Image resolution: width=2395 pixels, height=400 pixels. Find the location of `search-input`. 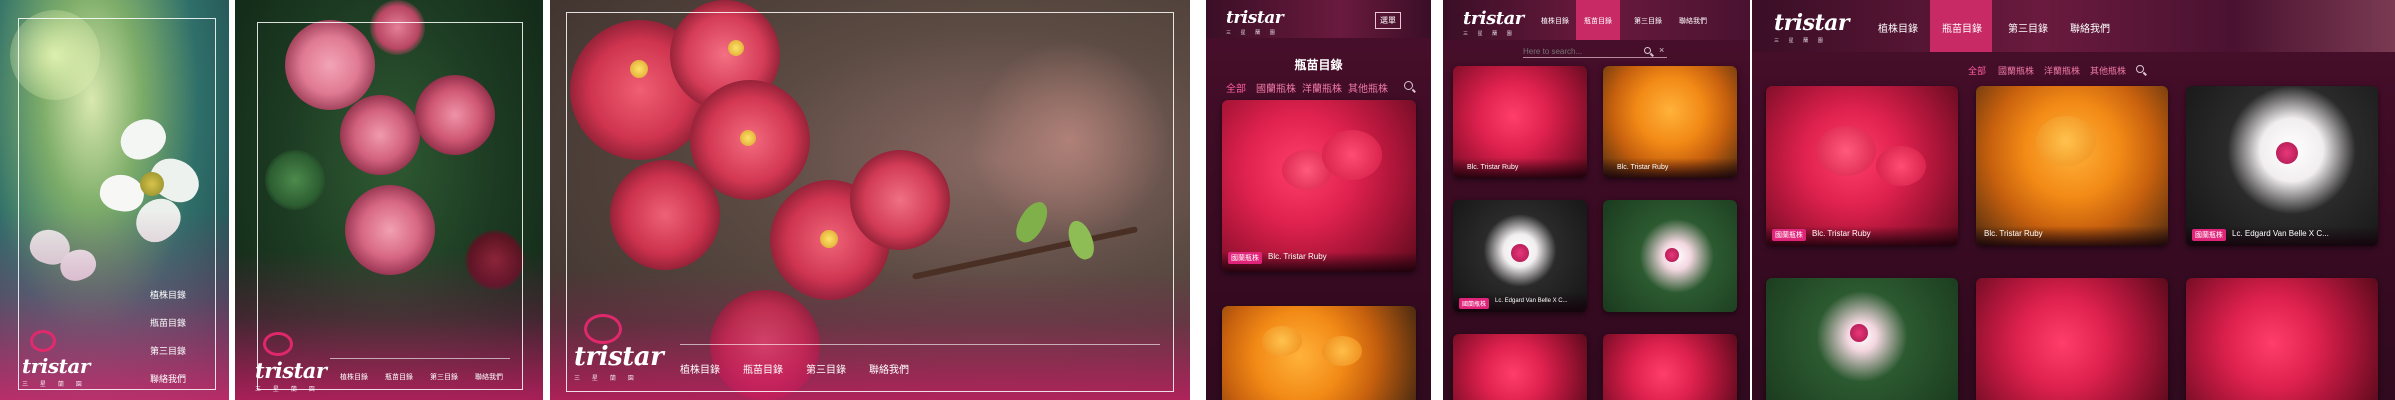

search-input is located at coordinates (1579, 51).